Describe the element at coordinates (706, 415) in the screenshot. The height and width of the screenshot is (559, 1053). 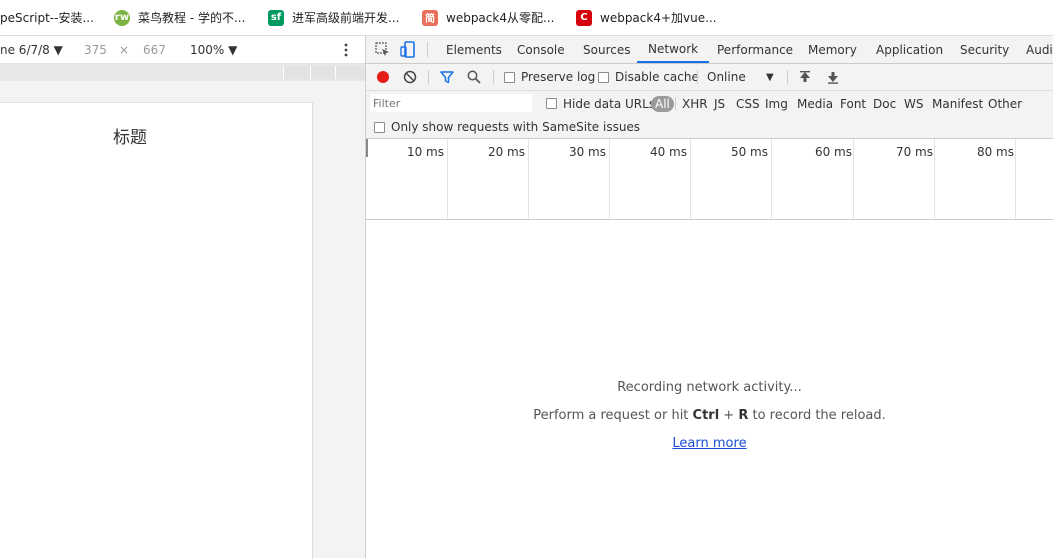
I see `shortcut-key: Ctrl` at that location.